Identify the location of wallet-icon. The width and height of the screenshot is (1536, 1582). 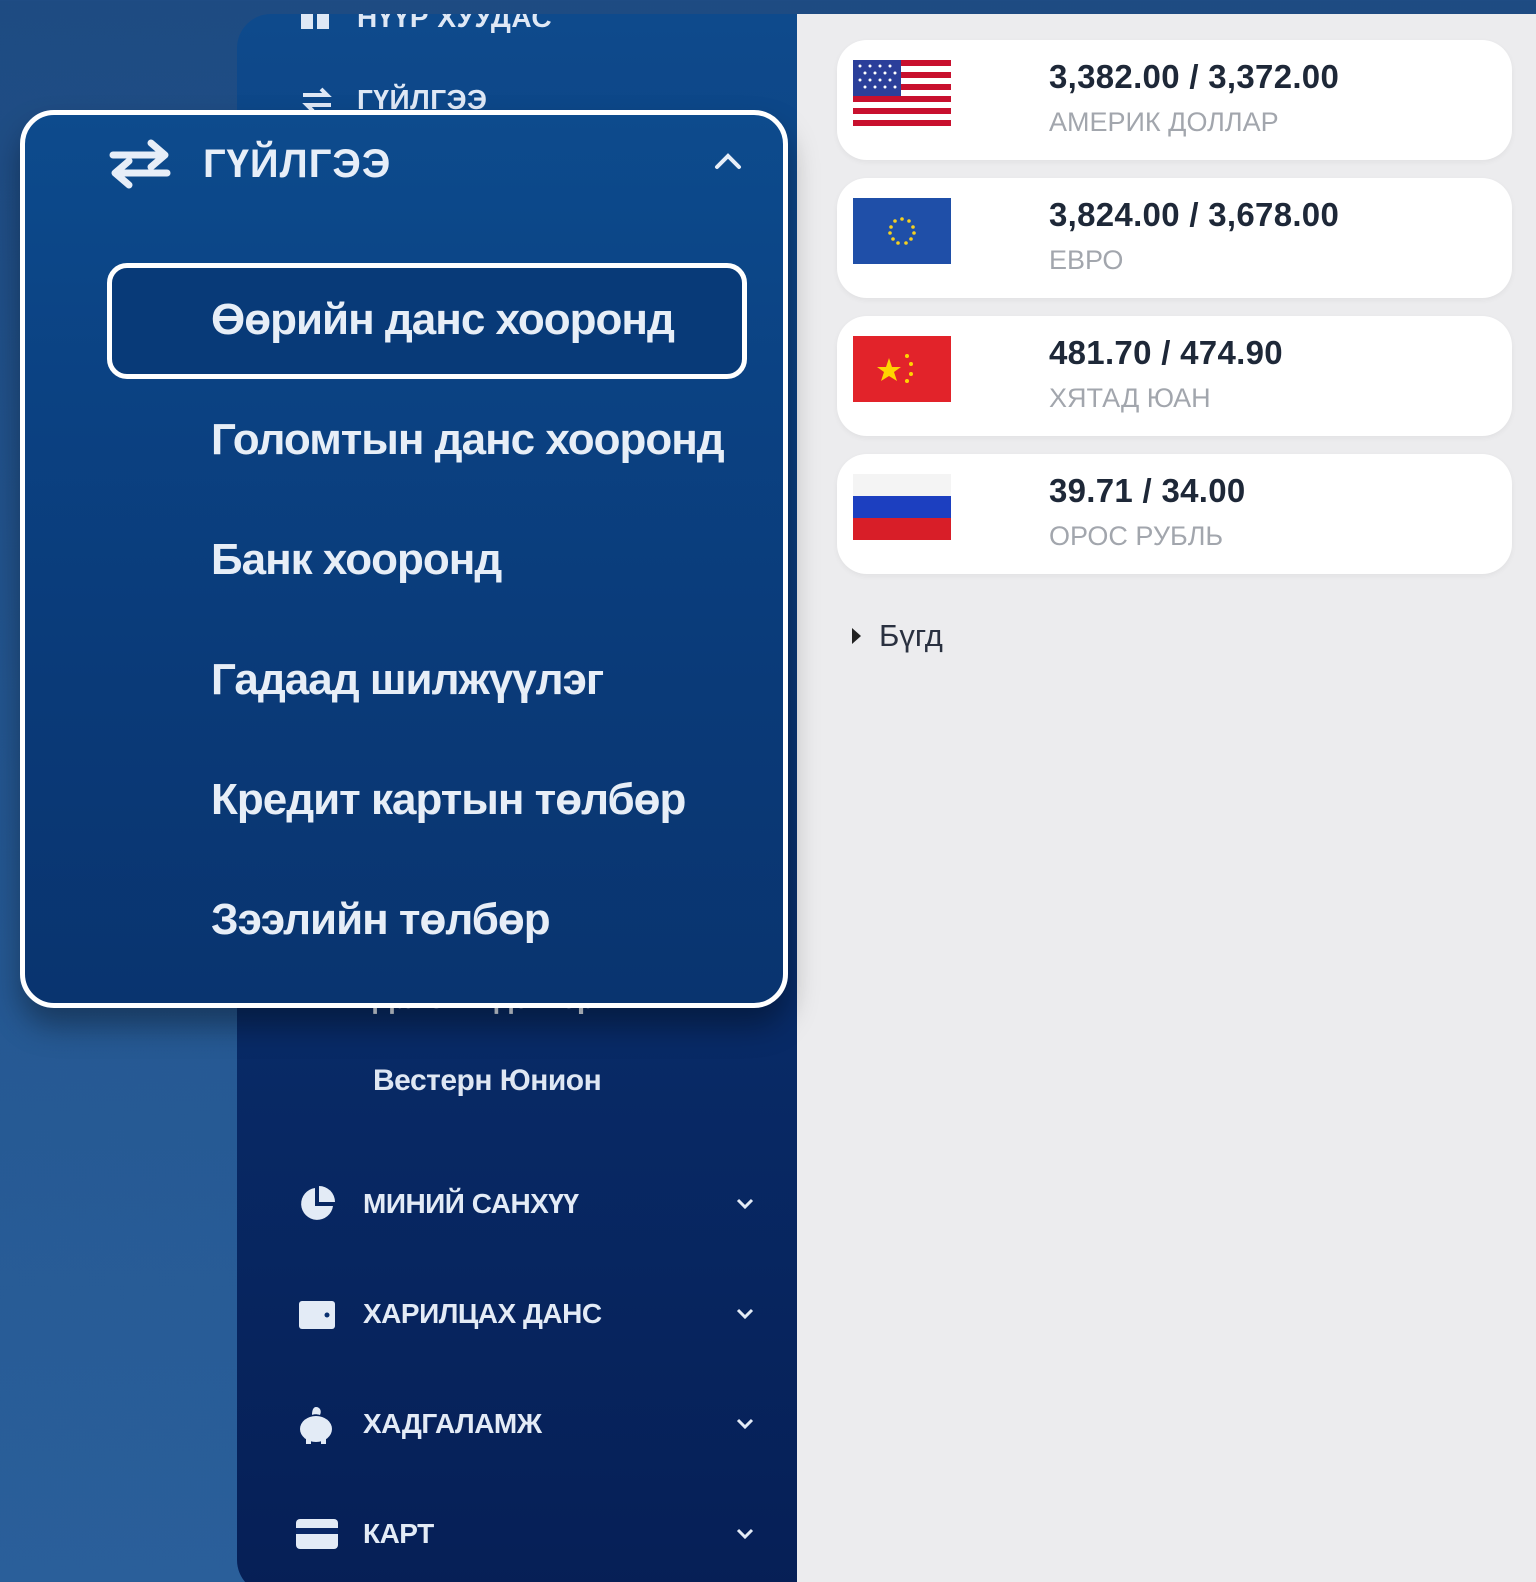
(317, 1314).